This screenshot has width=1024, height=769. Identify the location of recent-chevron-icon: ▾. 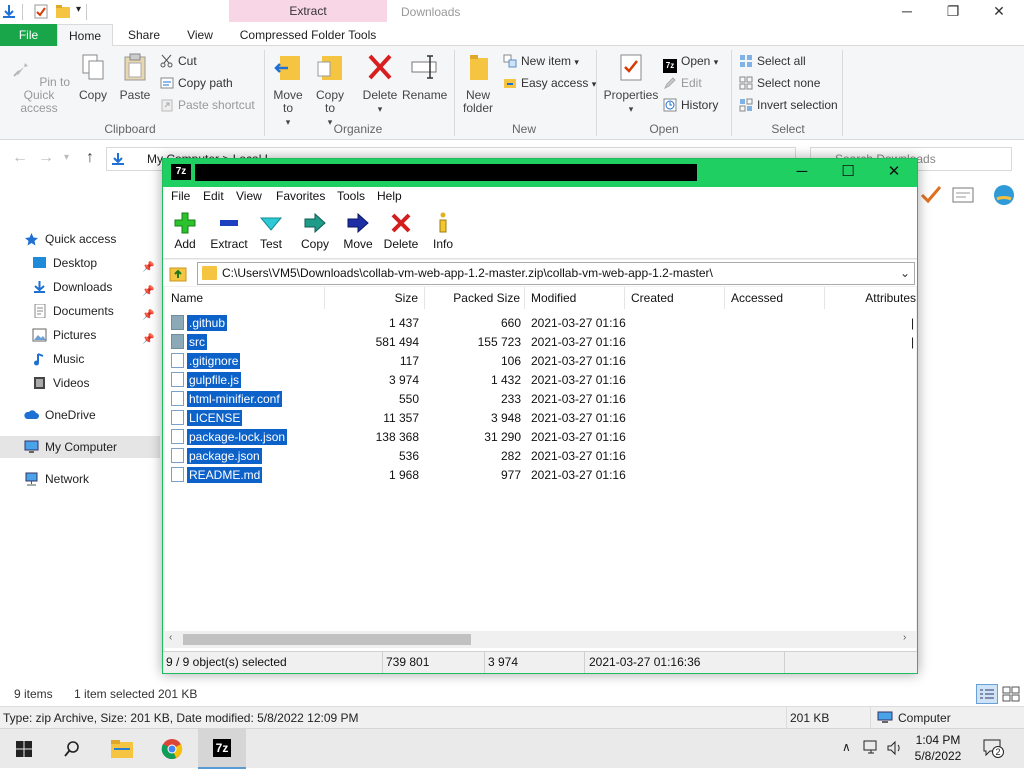
(66, 157).